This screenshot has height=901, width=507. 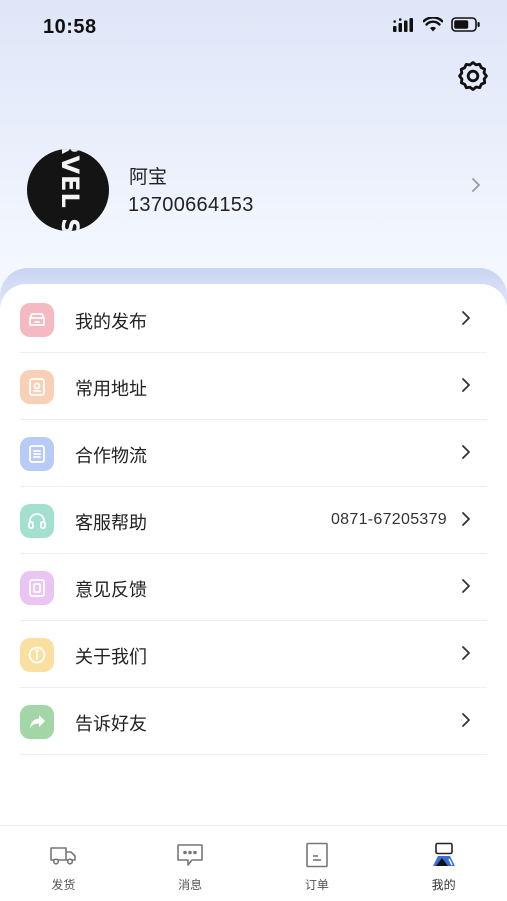 I want to click on status-icons, so click(x=437, y=26).